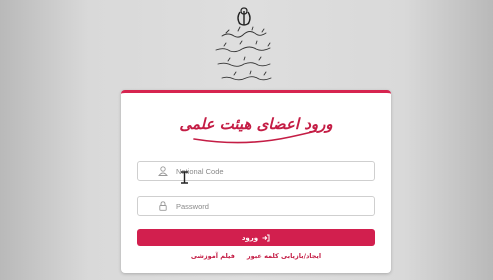 This screenshot has height=280, width=493. I want to click on login-title: ورود اعضای هیئت علمی, so click(256, 129).